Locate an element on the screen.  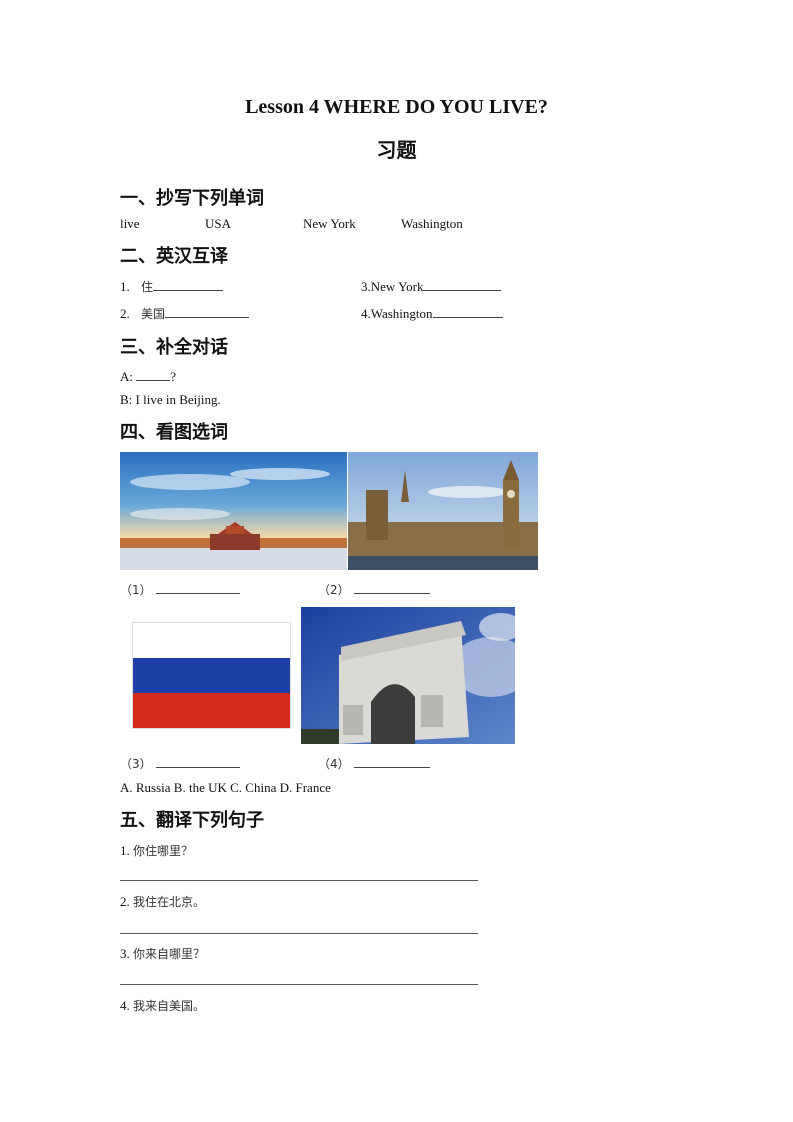
picture-label-1: （1） is located at coordinates (180, 589).